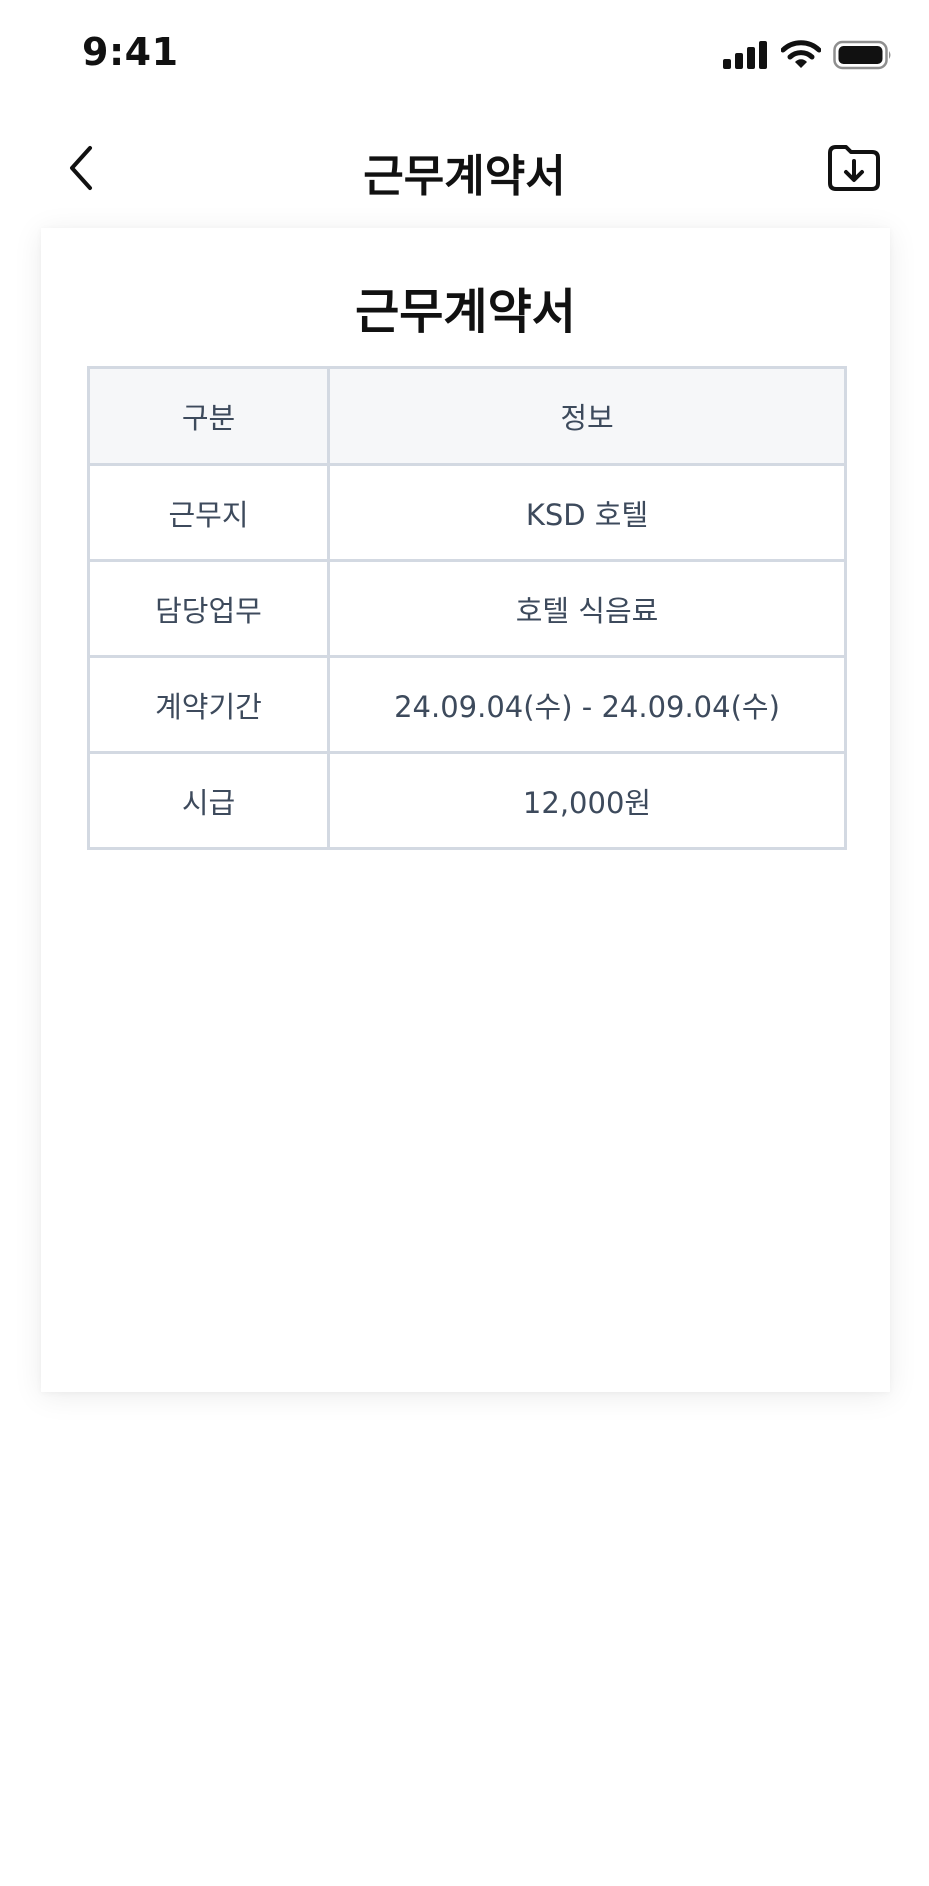  I want to click on status-icons, so click(808, 57).